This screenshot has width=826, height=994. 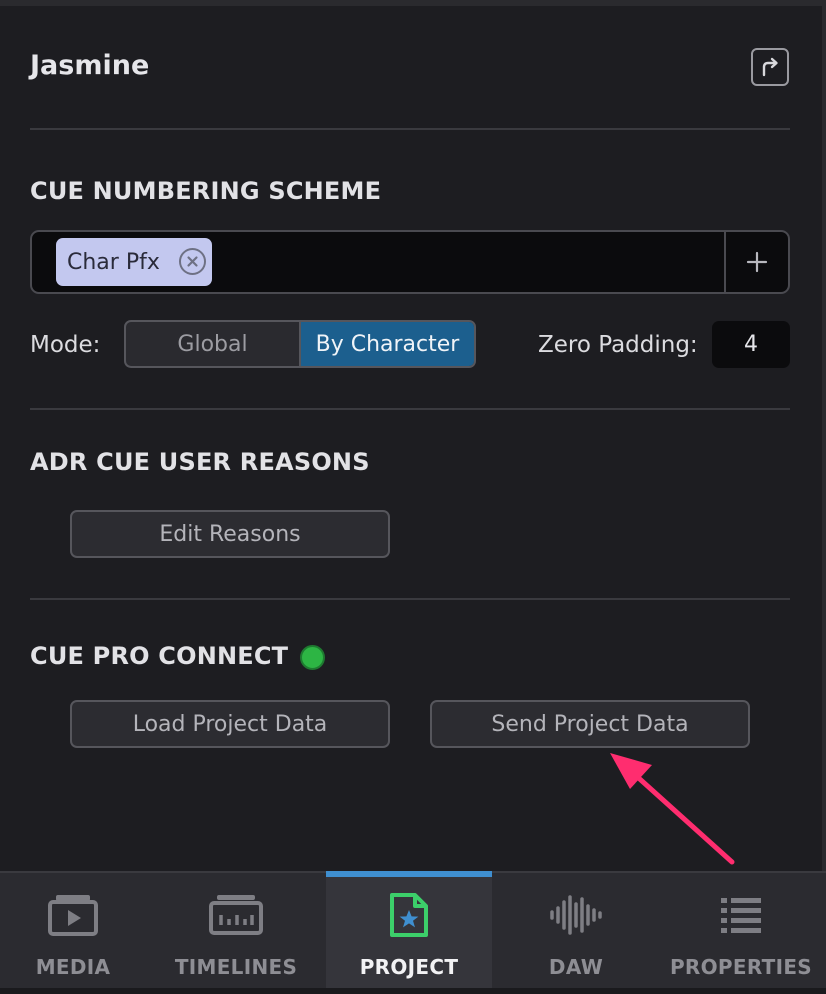 I want to click on token-chip: Char Pfx, so click(x=134, y=262).